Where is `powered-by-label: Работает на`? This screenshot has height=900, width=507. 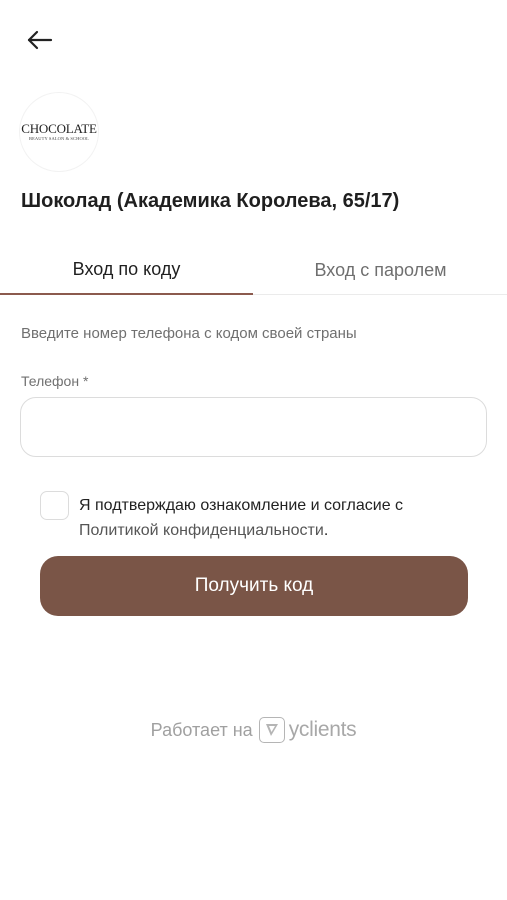
powered-by-label: Работает на is located at coordinates (201, 729).